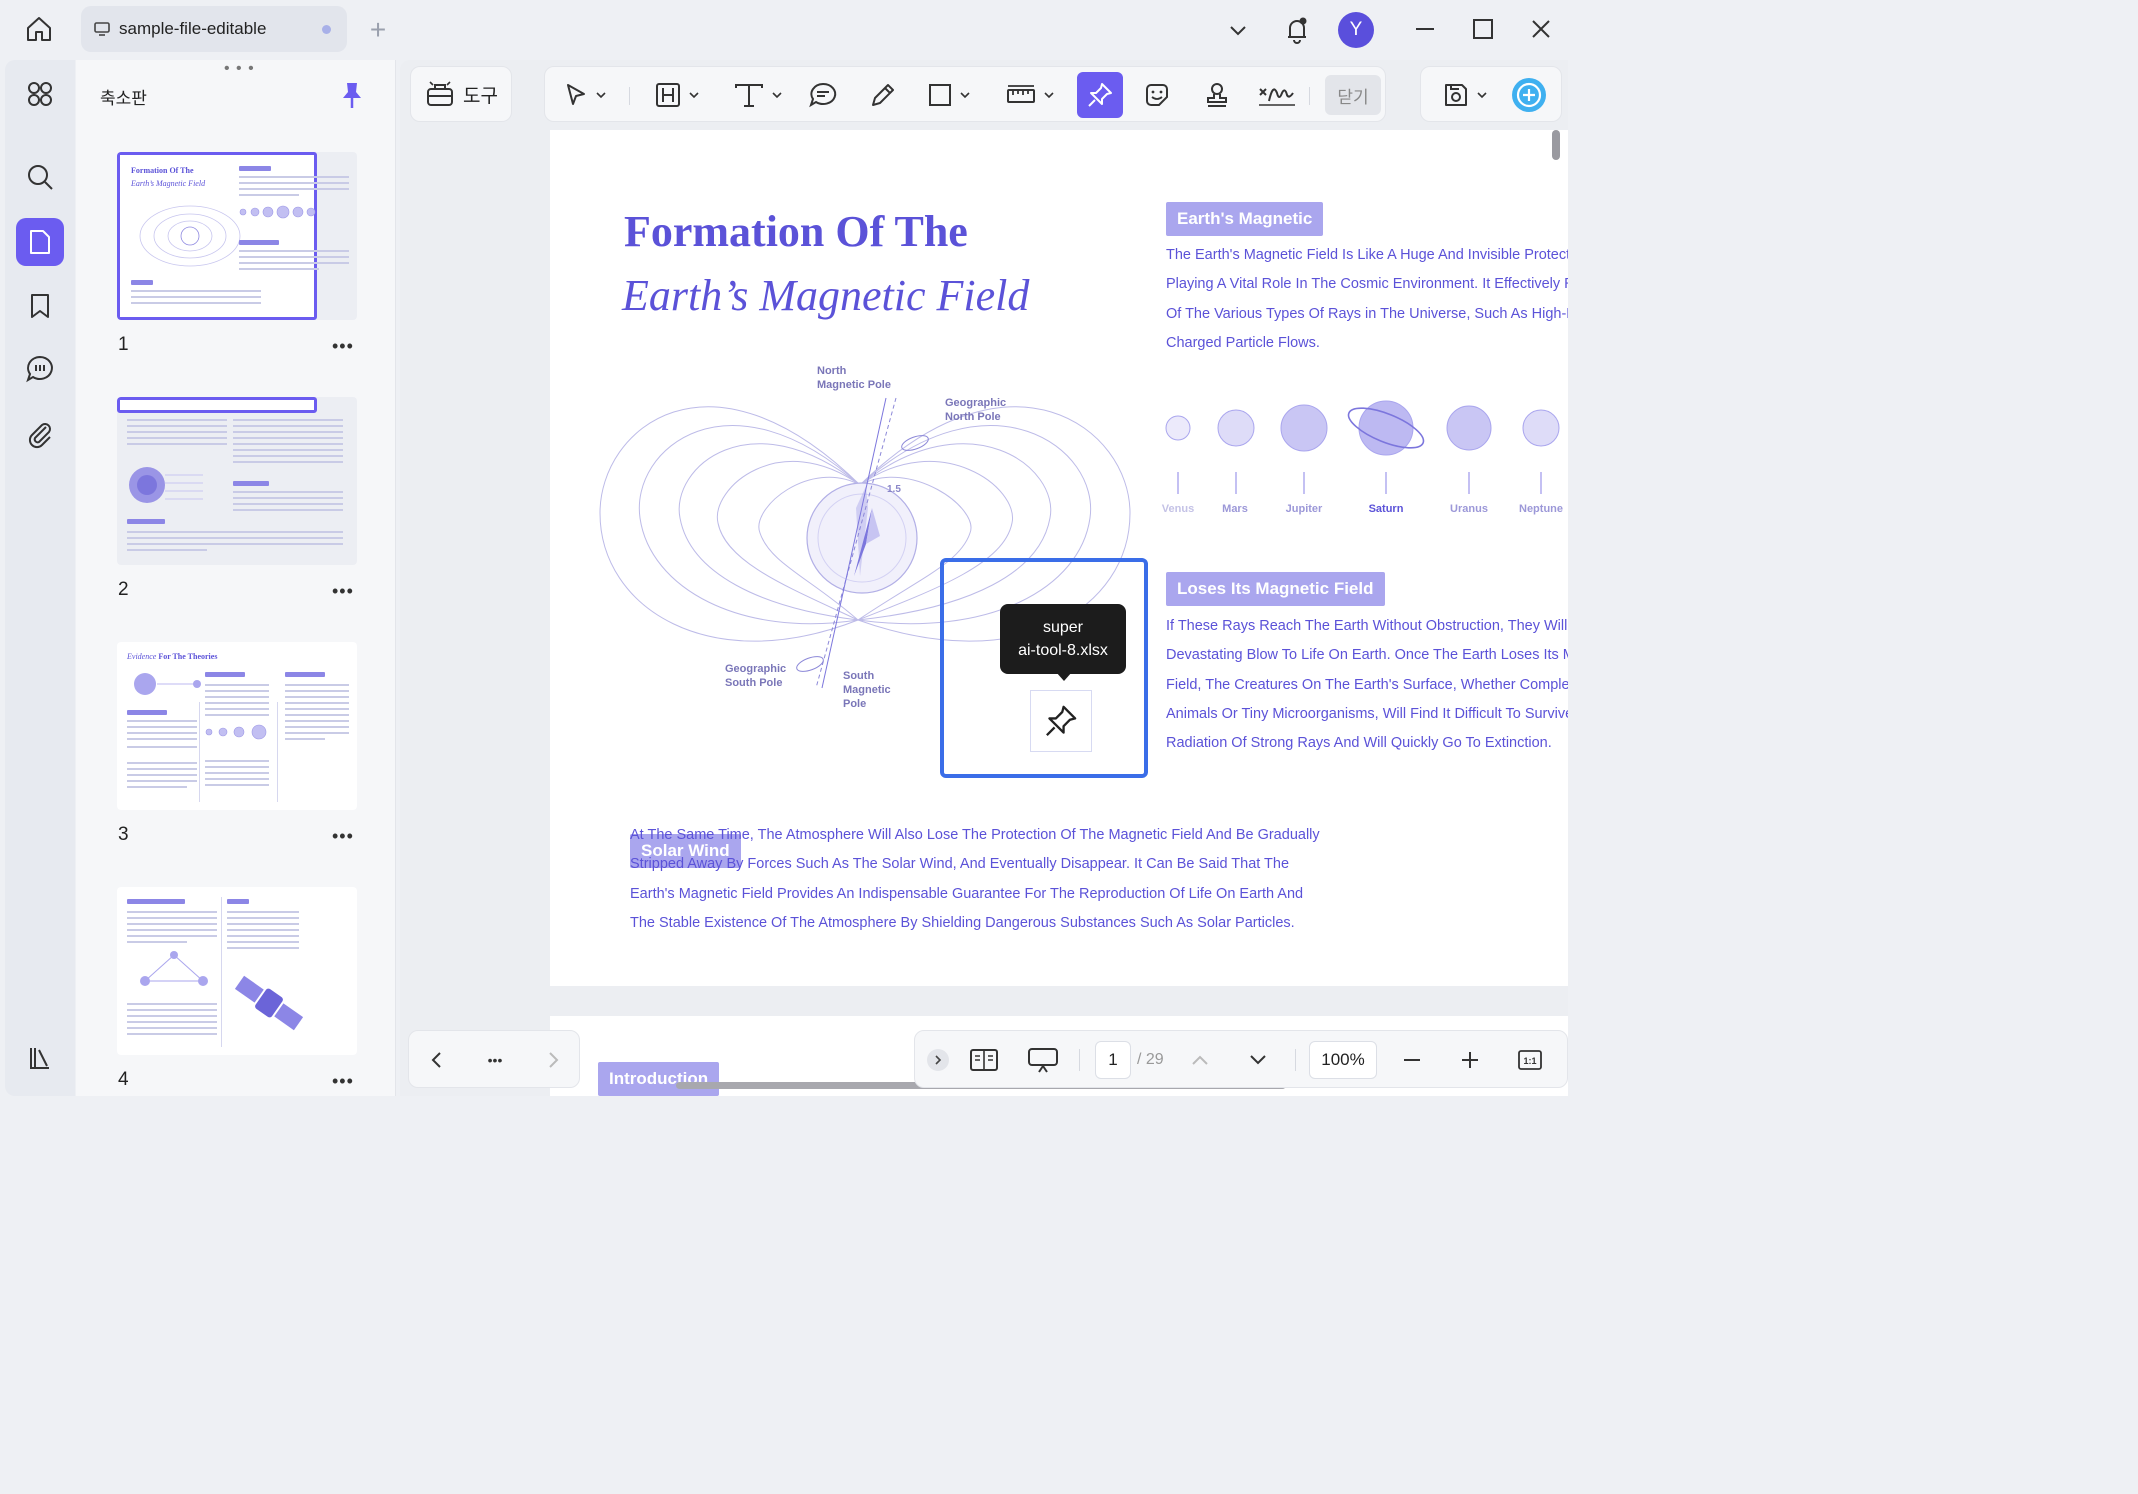 The image size is (2138, 1494). I want to click on tilt-angle: 1.5, so click(894, 489).